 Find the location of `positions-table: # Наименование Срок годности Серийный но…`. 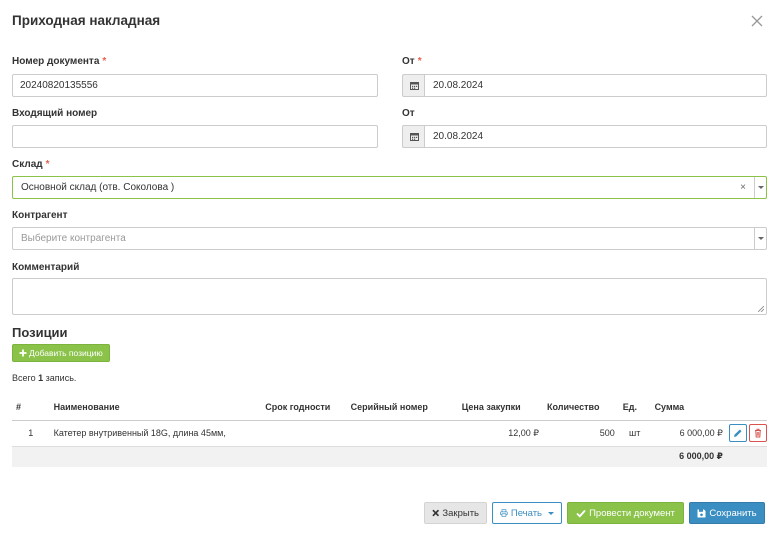

positions-table: # Наименование Срок годности Серийный но… is located at coordinates (389, 430).